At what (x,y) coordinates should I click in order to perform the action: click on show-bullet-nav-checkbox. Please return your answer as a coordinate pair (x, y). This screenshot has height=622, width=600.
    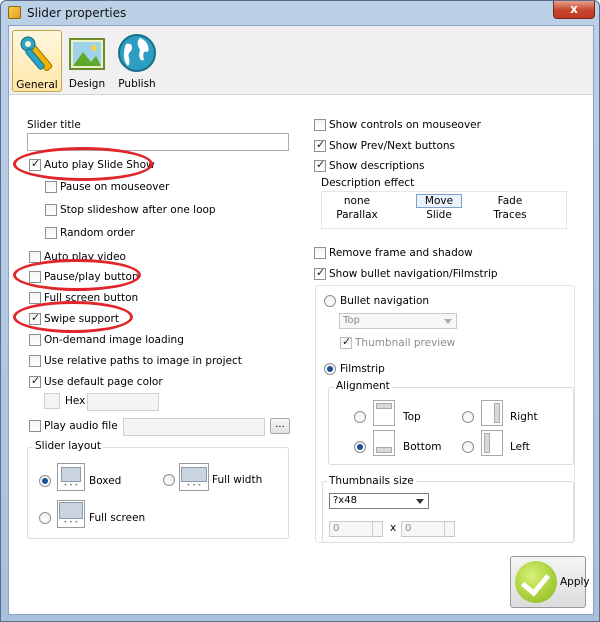
    Looking at the image, I should click on (320, 273).